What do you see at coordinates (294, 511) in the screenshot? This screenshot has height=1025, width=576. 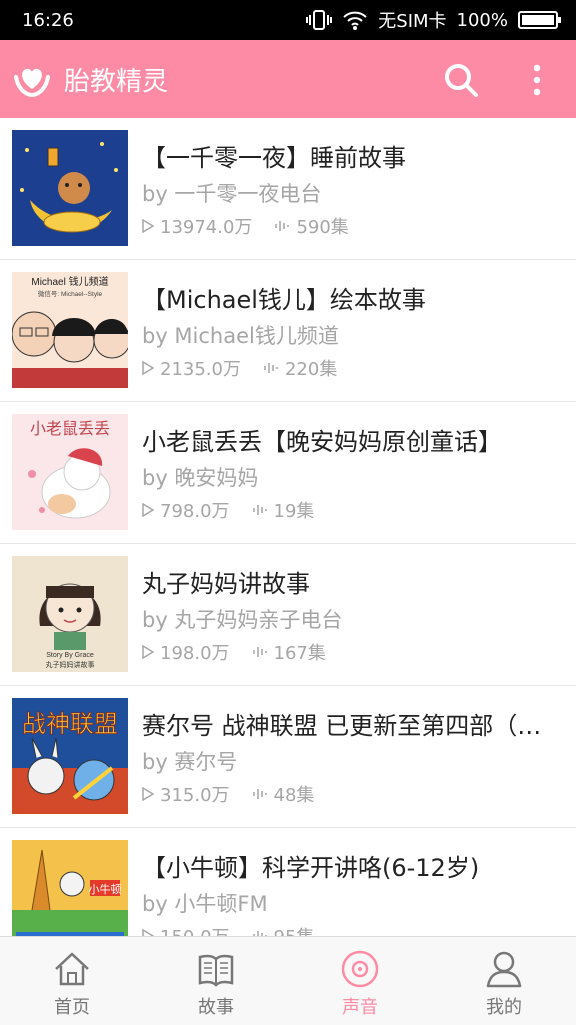 I see `episode-count: 19集` at bounding box center [294, 511].